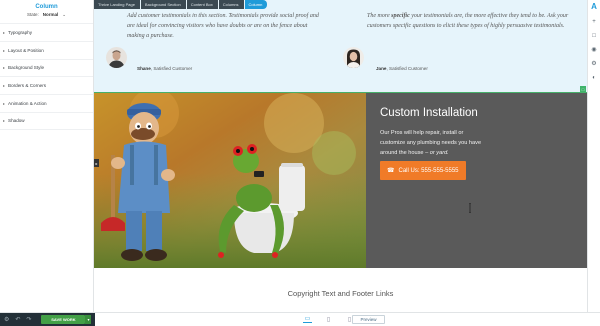 The height and width of the screenshot is (326, 600). What do you see at coordinates (307, 319) in the screenshot?
I see `desktop-view-icon: ▭` at bounding box center [307, 319].